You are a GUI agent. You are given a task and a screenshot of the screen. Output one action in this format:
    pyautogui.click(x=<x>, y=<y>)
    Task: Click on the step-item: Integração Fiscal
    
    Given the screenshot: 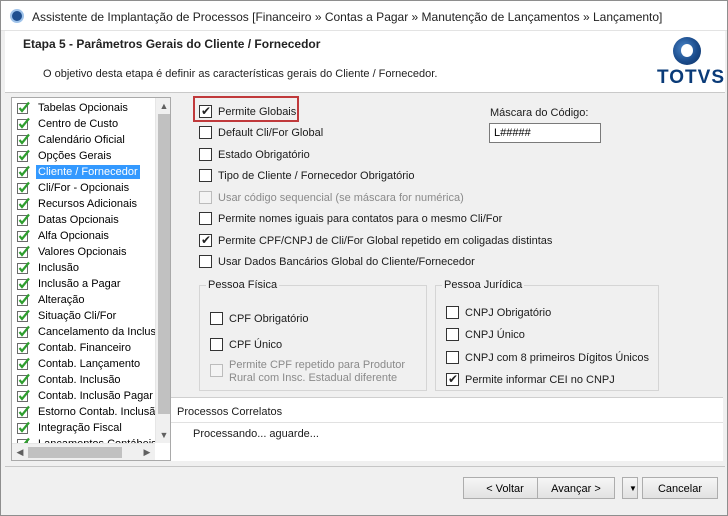 What is the action you would take?
    pyautogui.click(x=85, y=428)
    